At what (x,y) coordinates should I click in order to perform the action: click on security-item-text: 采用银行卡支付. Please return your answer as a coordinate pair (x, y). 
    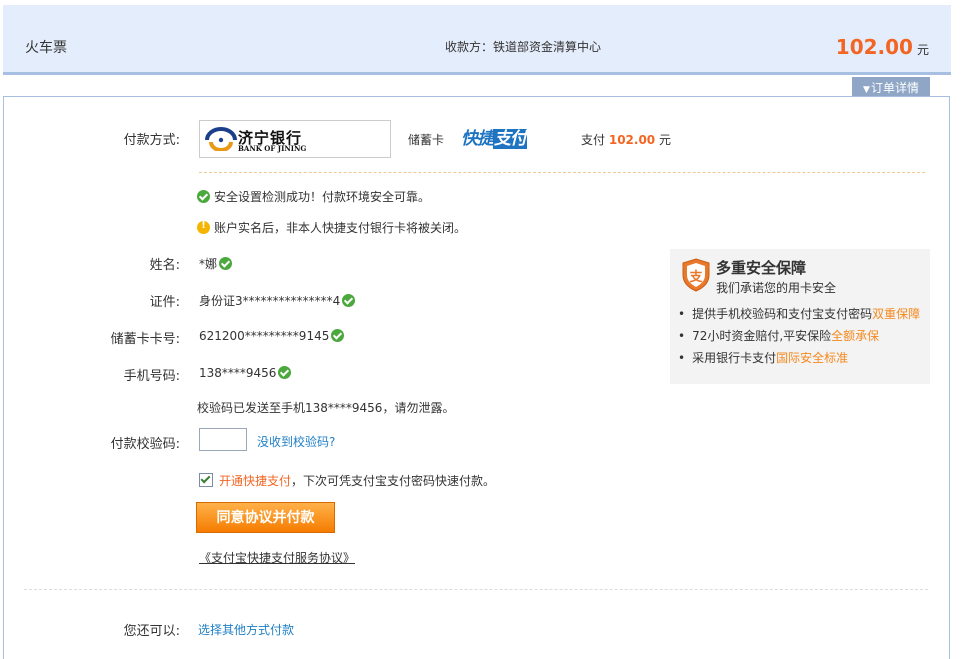
    Looking at the image, I should click on (734, 358).